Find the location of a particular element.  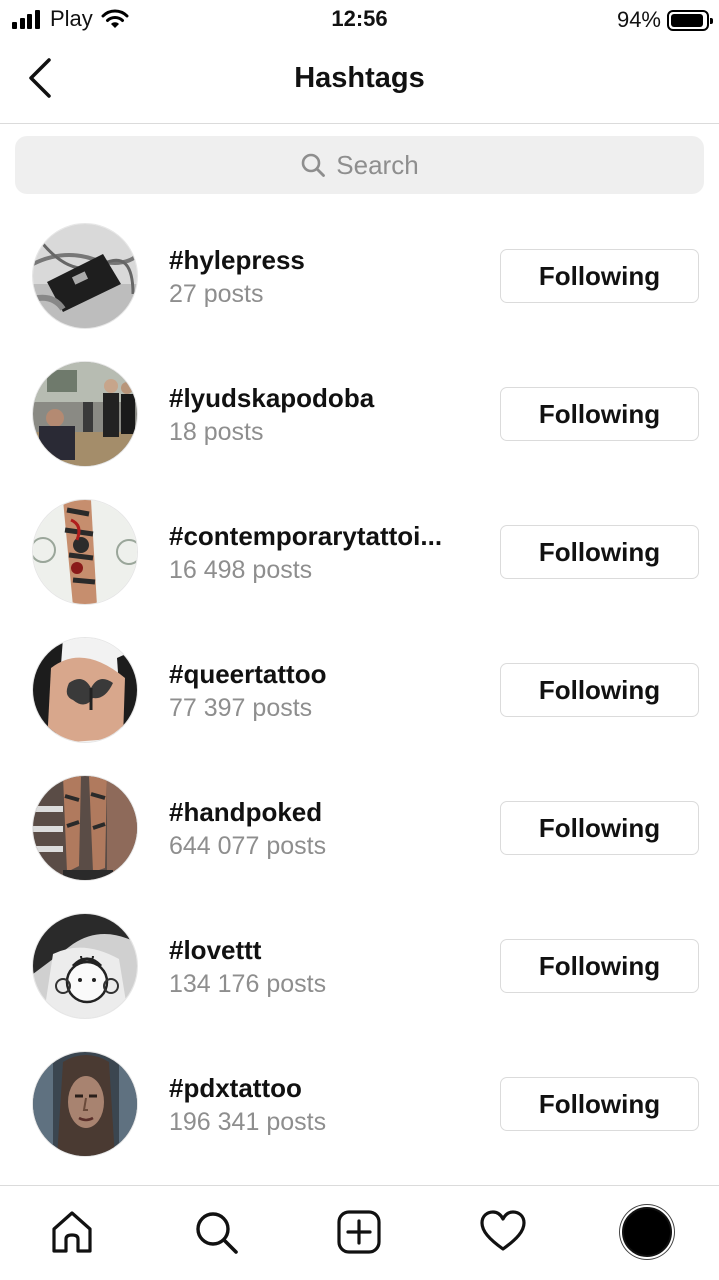

status-left: Play is located at coordinates (70, 19).